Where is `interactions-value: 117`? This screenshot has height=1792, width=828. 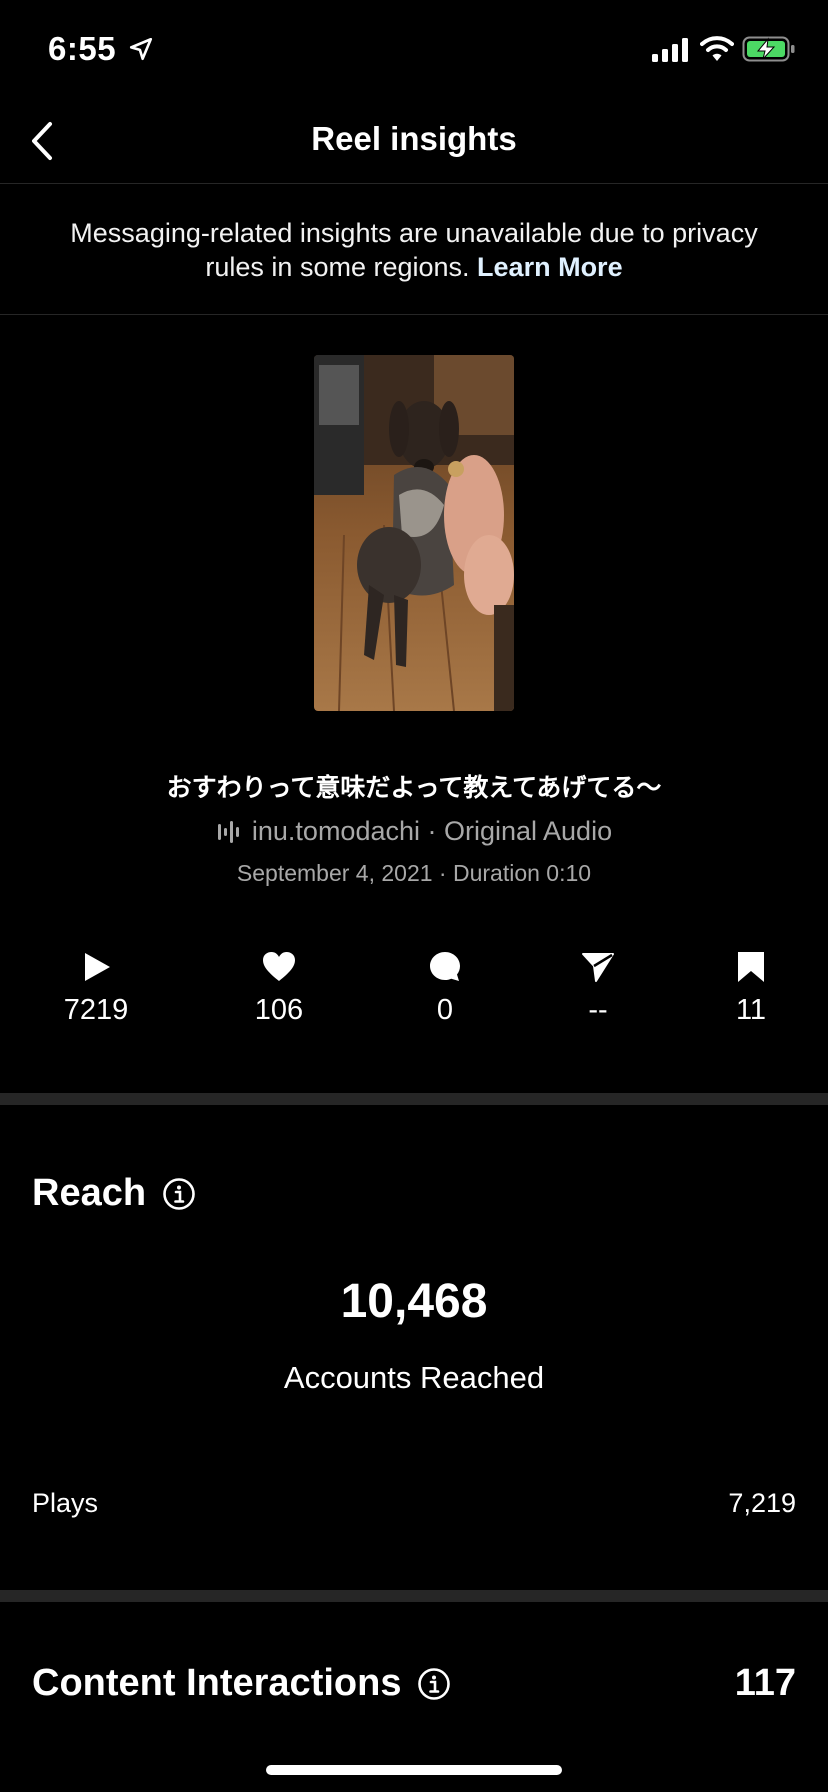
interactions-value: 117 is located at coordinates (765, 1683).